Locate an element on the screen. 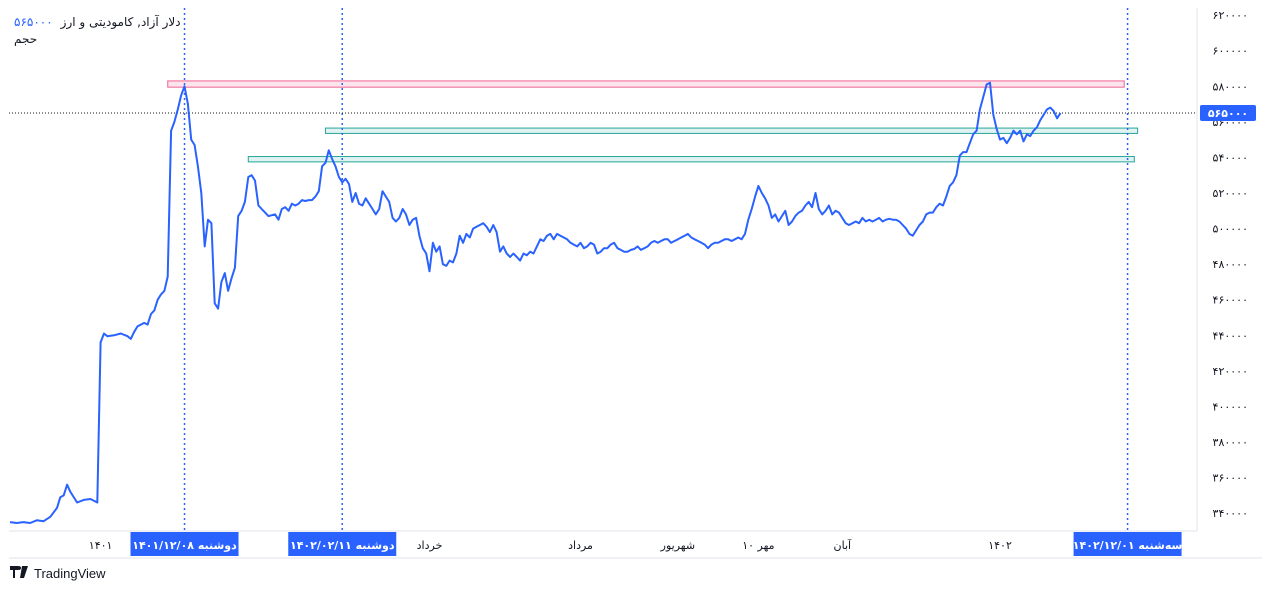  y-tick-label: ۳۴۰۰۰۰ is located at coordinates (1230, 513).